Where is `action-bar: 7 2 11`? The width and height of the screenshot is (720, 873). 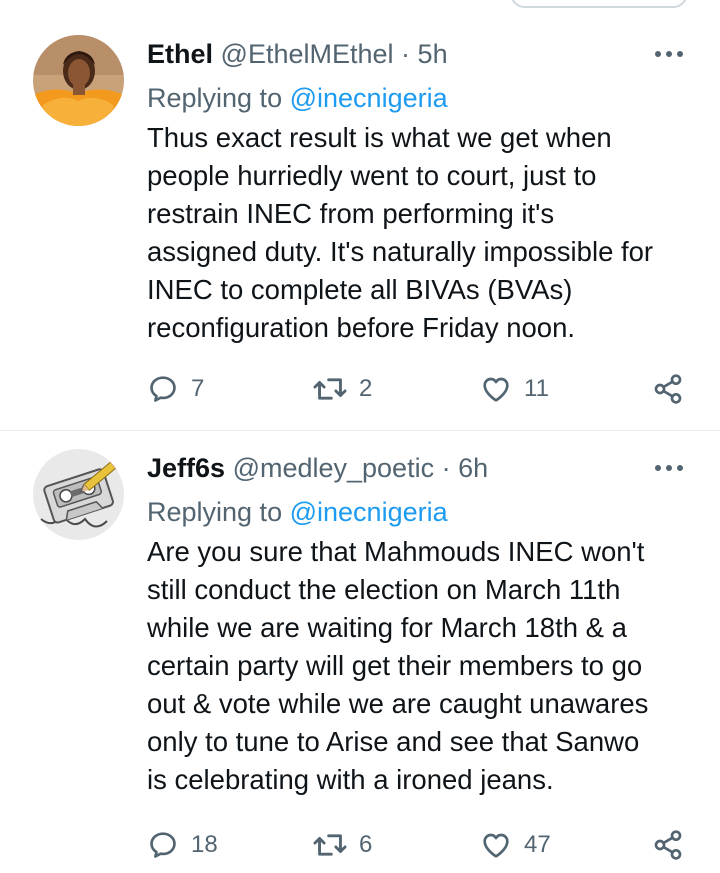 action-bar: 7 2 11 is located at coordinates (360, 389).